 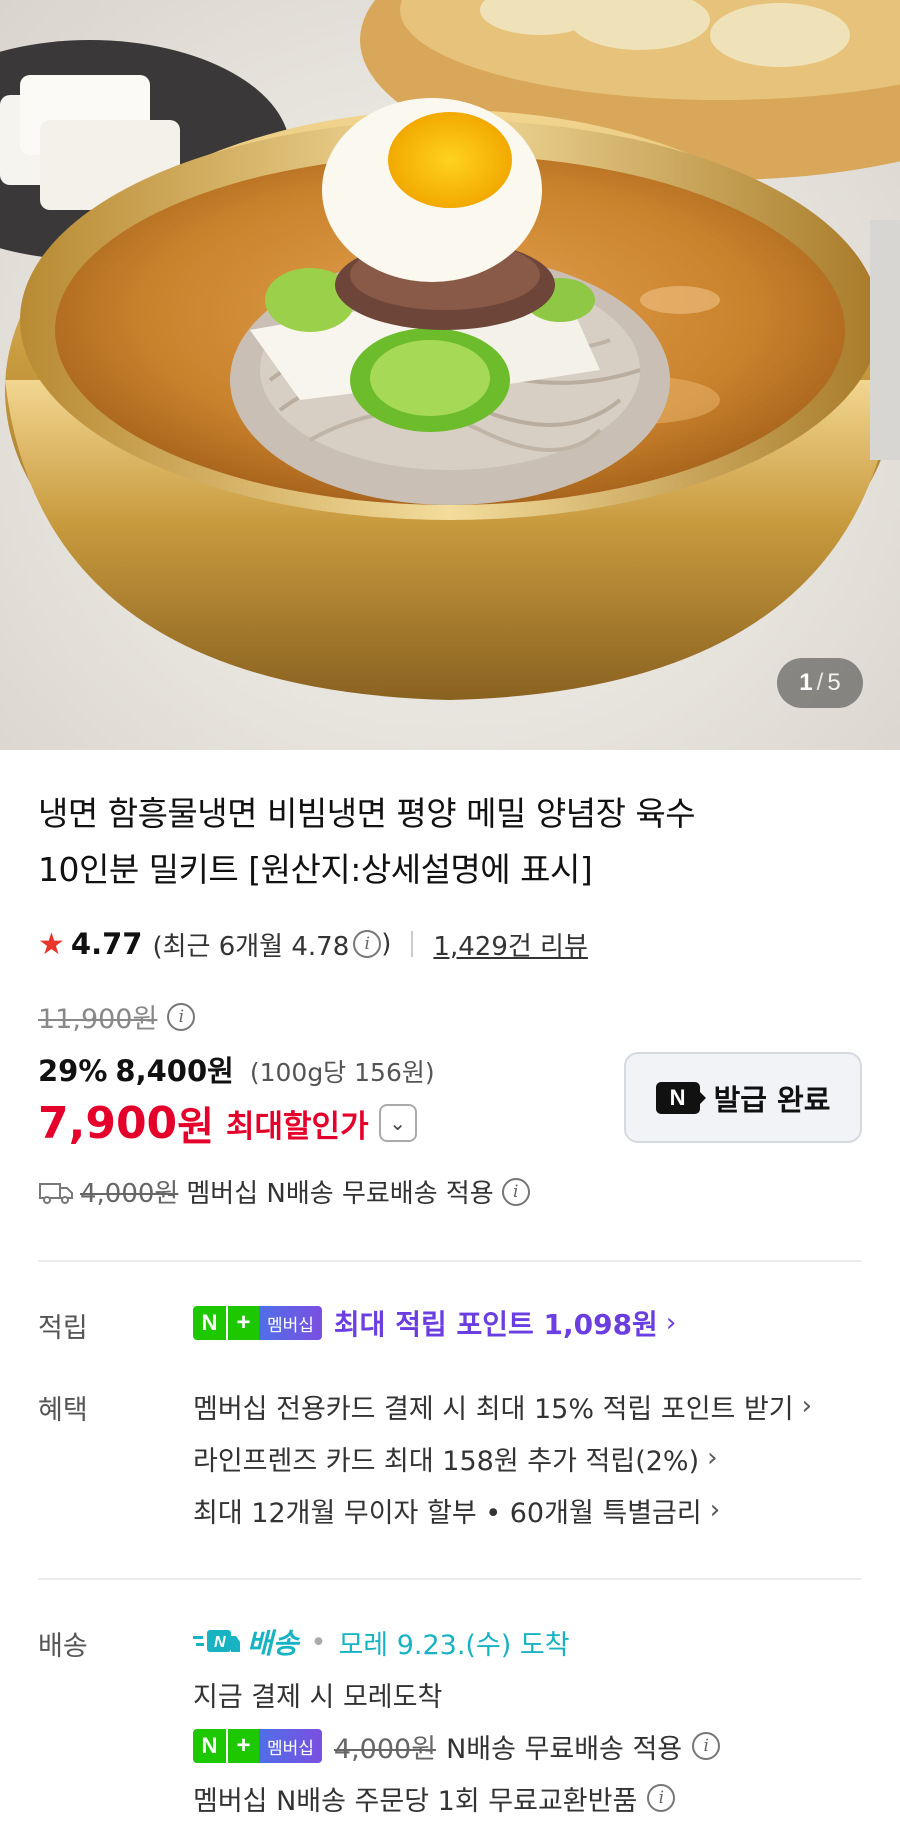 What do you see at coordinates (772, 1099) in the screenshot?
I see `coupon-label: 발급 완료` at bounding box center [772, 1099].